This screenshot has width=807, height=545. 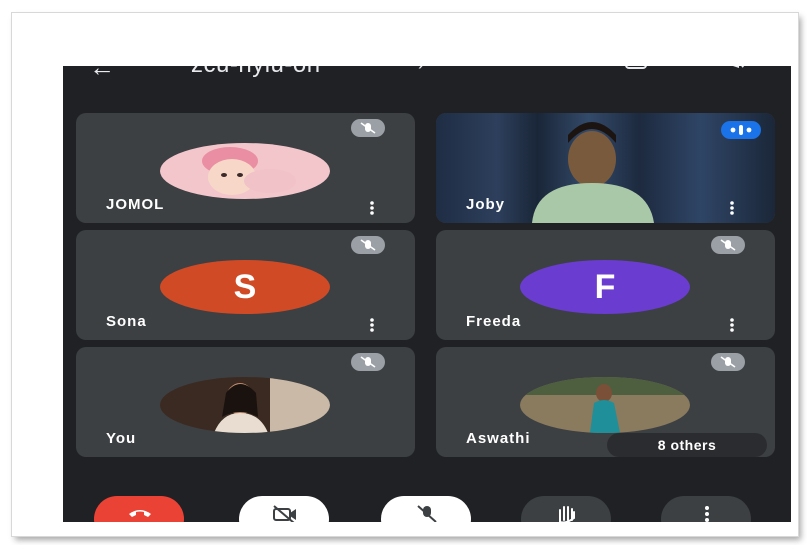 I want to click on participant-name: Sona, so click(x=126, y=321).